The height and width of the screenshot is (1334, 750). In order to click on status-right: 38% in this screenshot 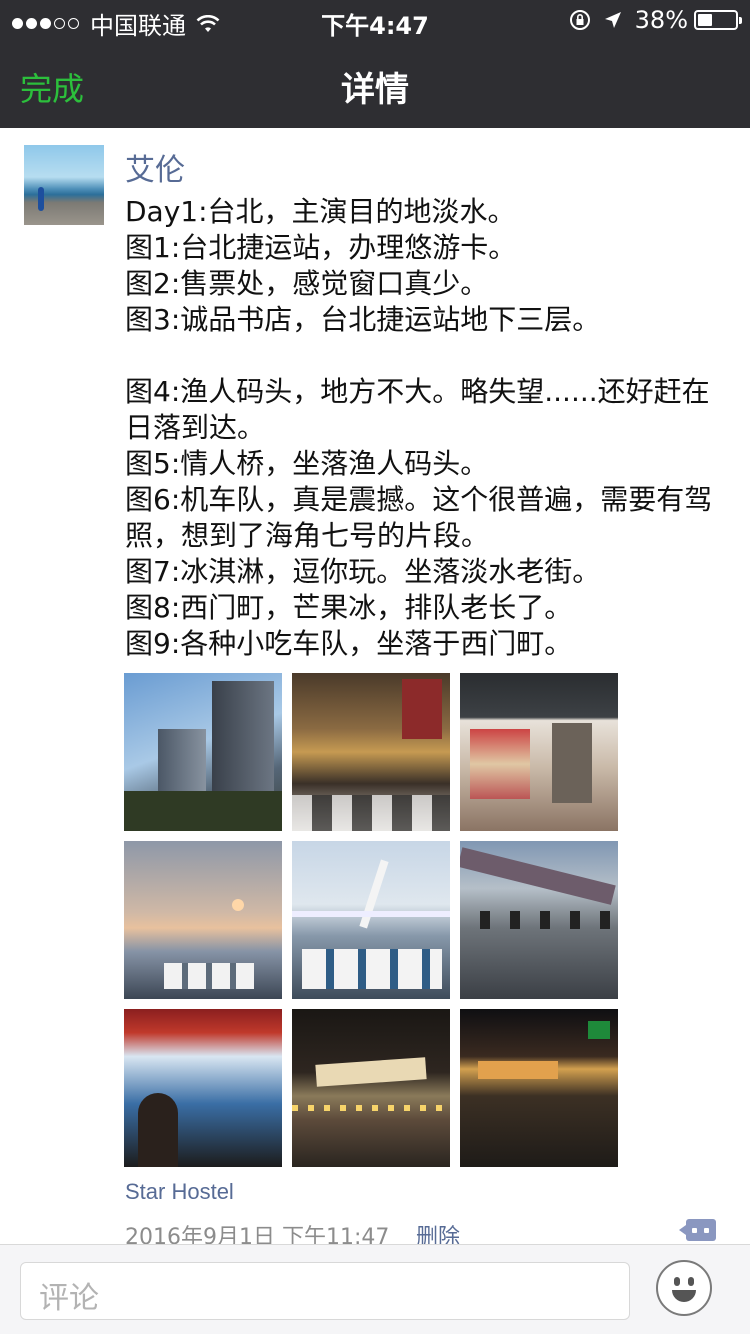, I will do `click(655, 20)`.